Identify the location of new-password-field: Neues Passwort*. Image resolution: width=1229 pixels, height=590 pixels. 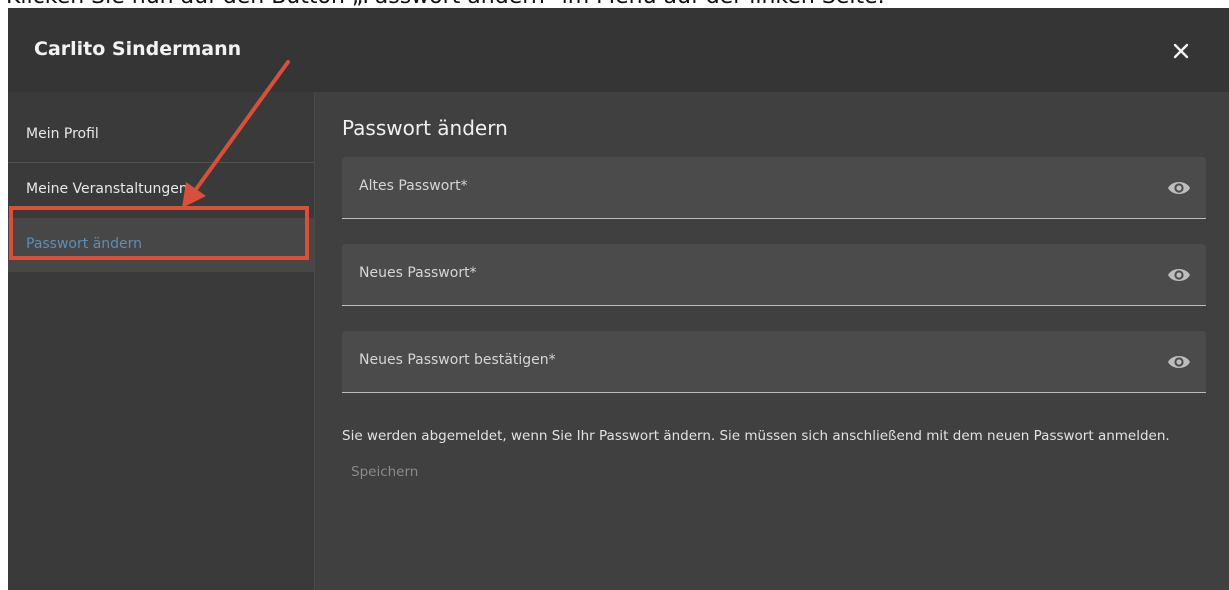
(774, 275).